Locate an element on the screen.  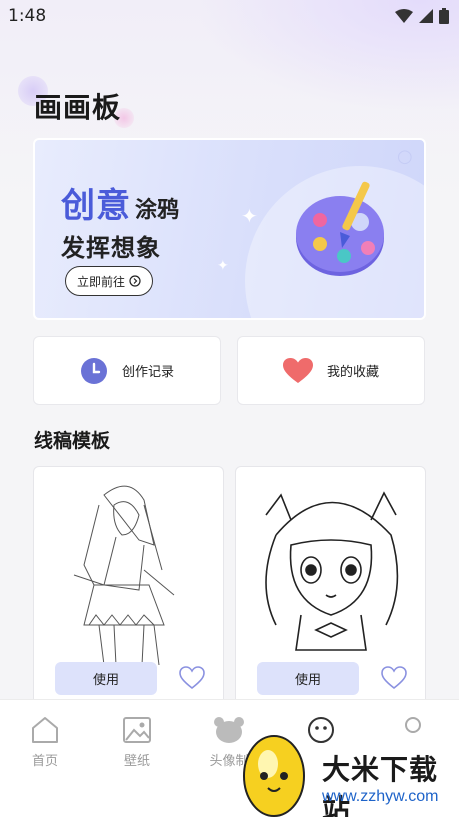
wifi-icon is located at coordinates (404, 16).